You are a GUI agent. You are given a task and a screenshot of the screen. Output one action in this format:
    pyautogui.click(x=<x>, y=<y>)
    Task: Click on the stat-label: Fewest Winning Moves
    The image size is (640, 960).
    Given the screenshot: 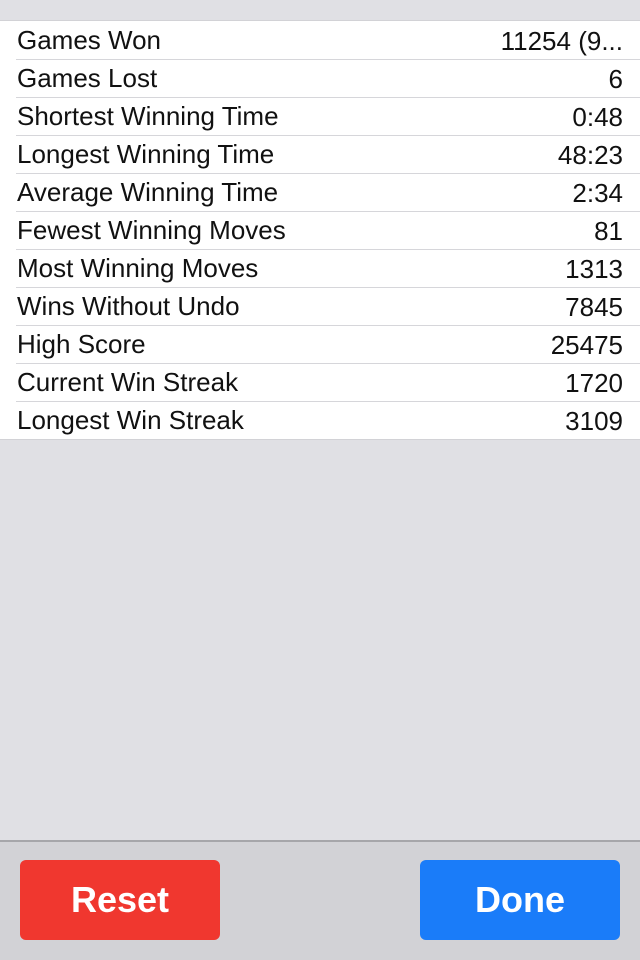 What is the action you would take?
    pyautogui.click(x=151, y=230)
    